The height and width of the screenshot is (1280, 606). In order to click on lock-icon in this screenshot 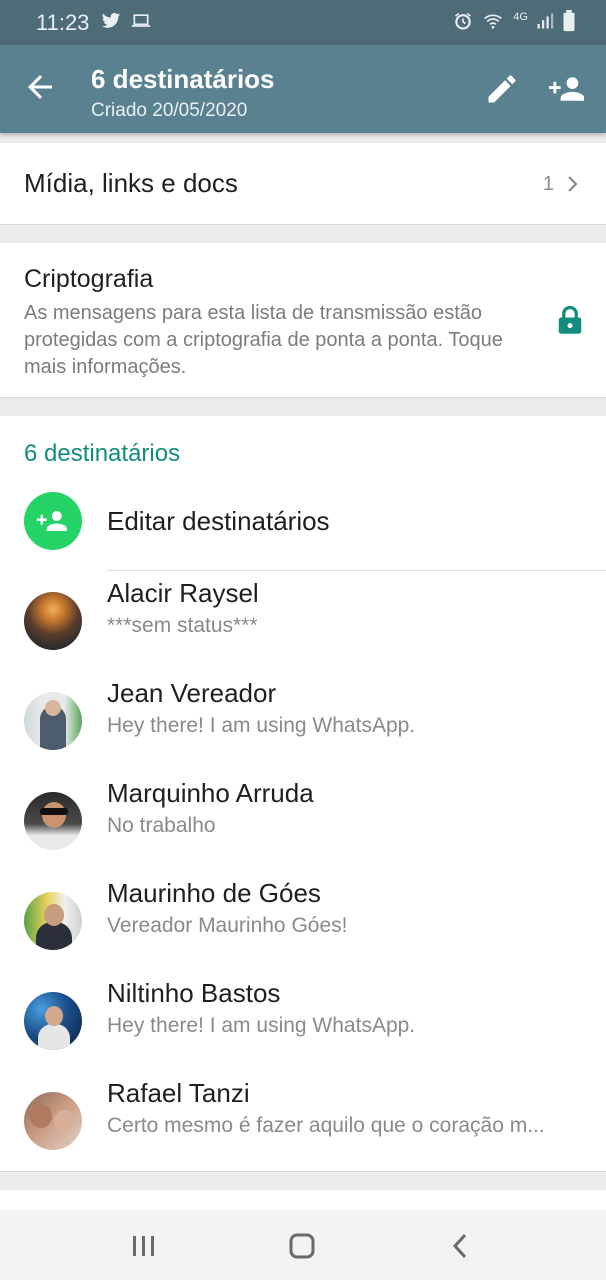, I will do `click(570, 319)`.